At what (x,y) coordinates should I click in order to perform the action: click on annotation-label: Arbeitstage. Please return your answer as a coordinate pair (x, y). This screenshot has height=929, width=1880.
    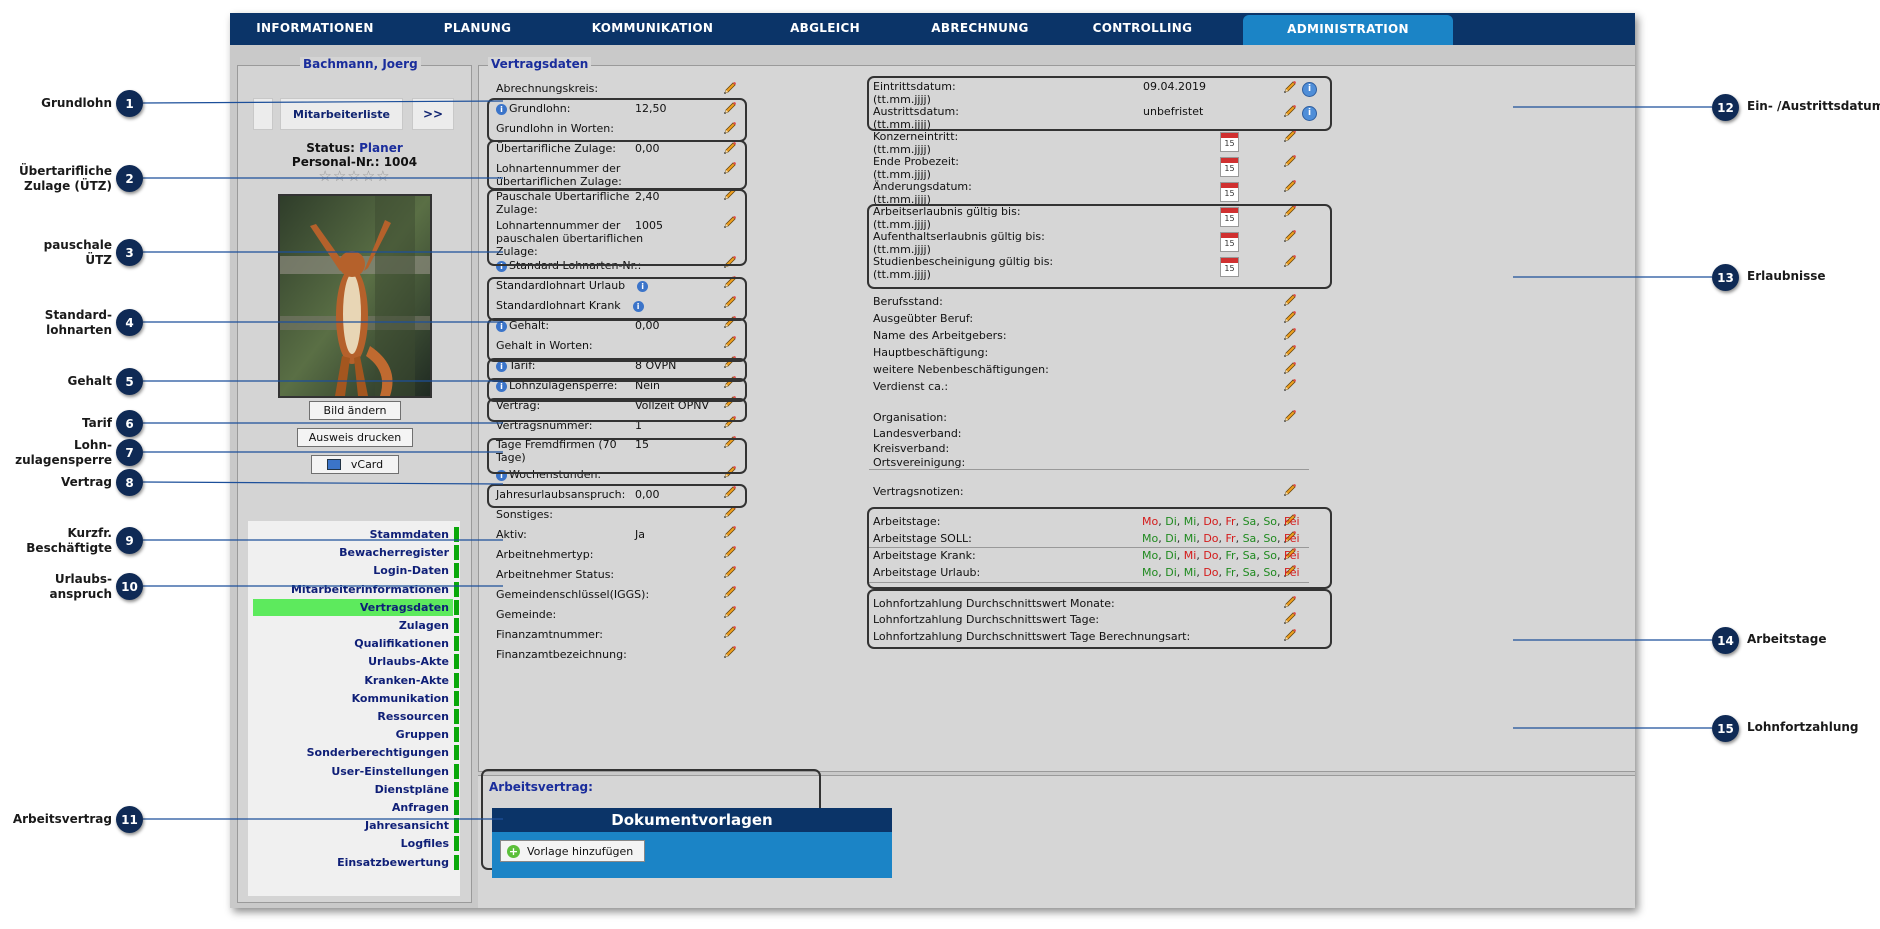
    Looking at the image, I should click on (1787, 639).